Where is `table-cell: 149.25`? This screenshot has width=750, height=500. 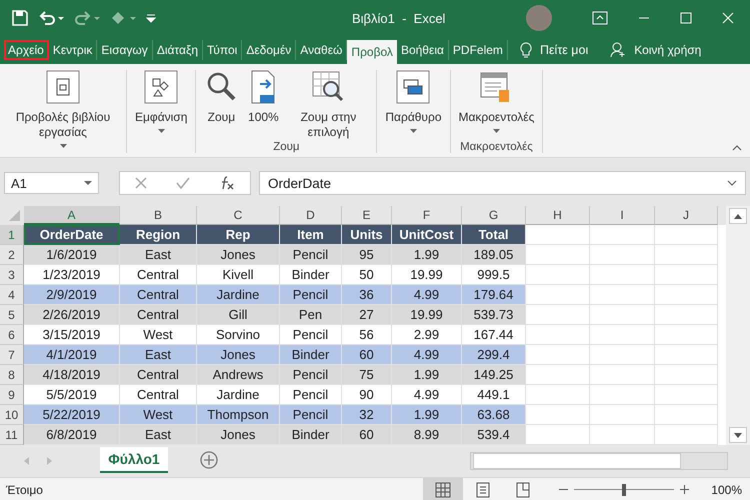
table-cell: 149.25 is located at coordinates (494, 375).